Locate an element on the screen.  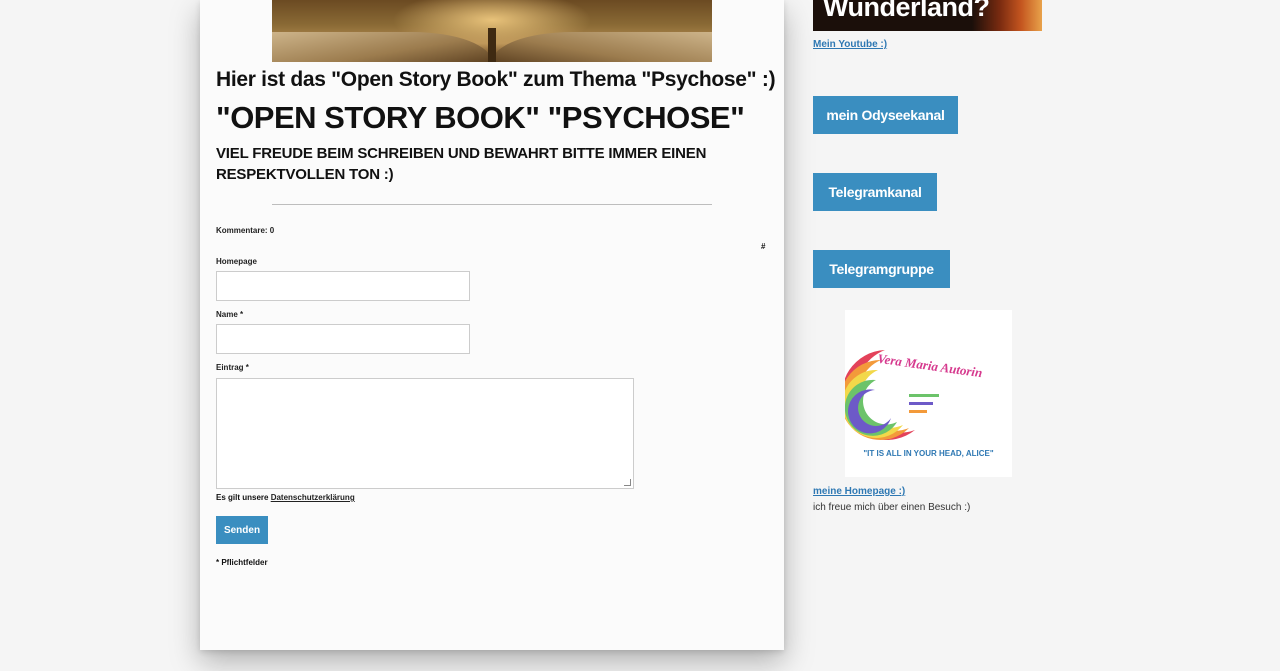
homepage-input is located at coordinates (343, 286).